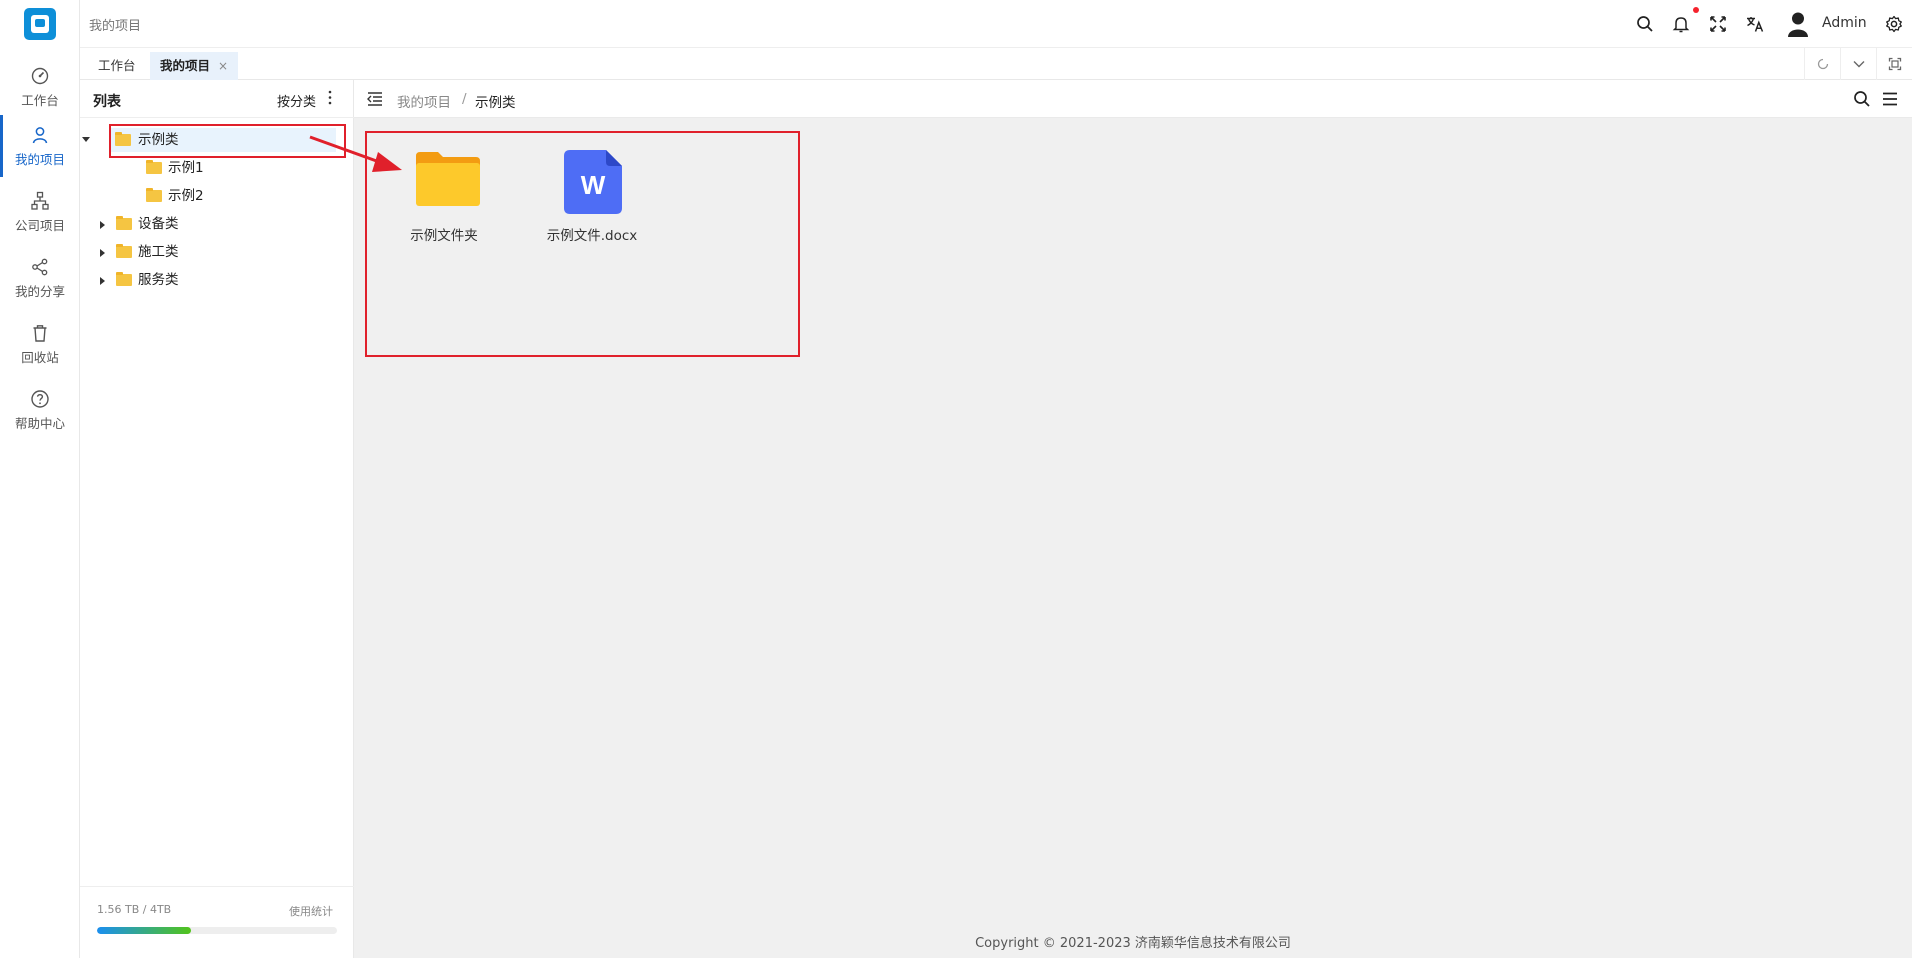  I want to click on storage-used-text: 1.56 TB / 4TB, so click(134, 909).